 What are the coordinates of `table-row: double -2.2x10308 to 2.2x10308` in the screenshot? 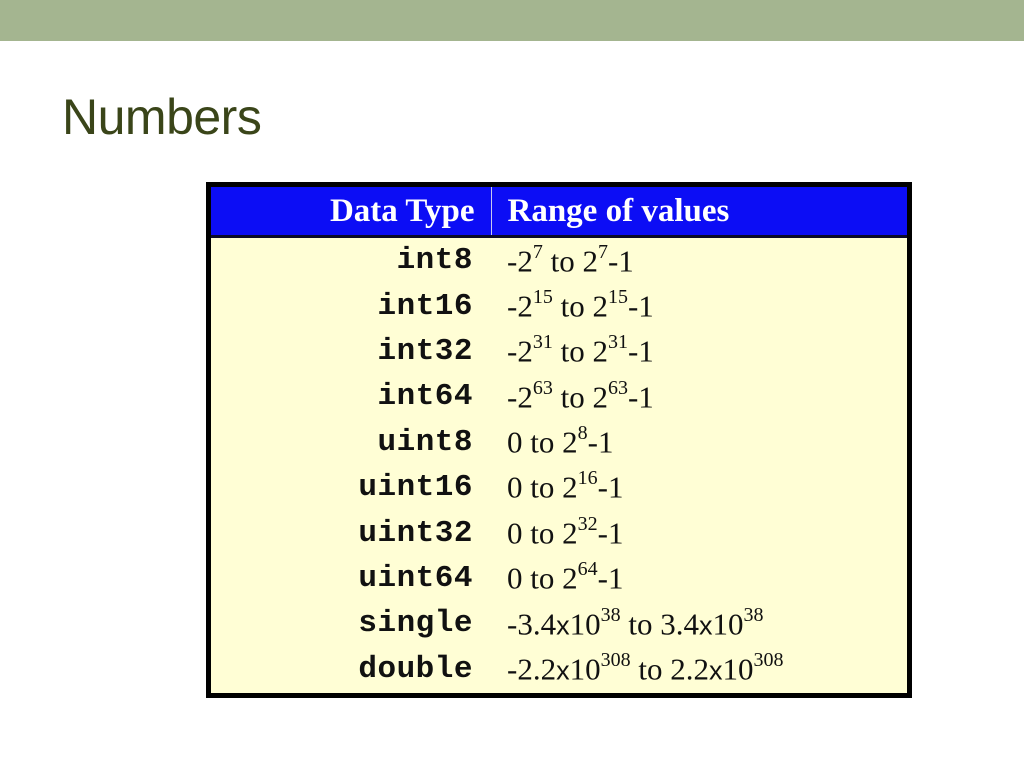 It's located at (559, 669).